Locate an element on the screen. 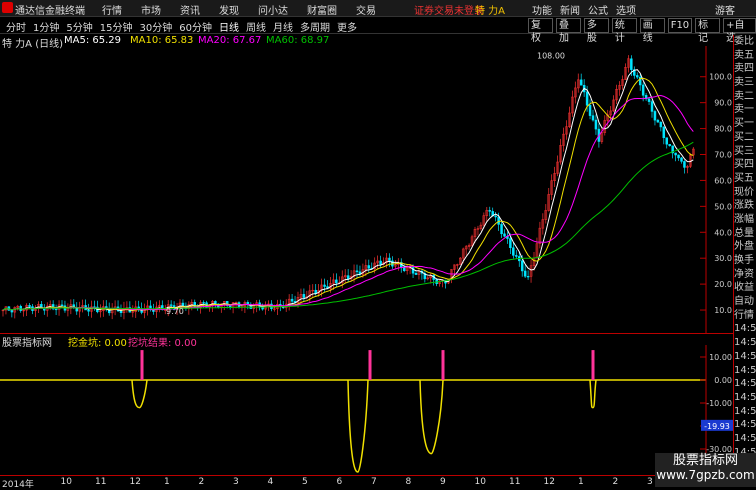  signal-bar is located at coordinates (142, 365).